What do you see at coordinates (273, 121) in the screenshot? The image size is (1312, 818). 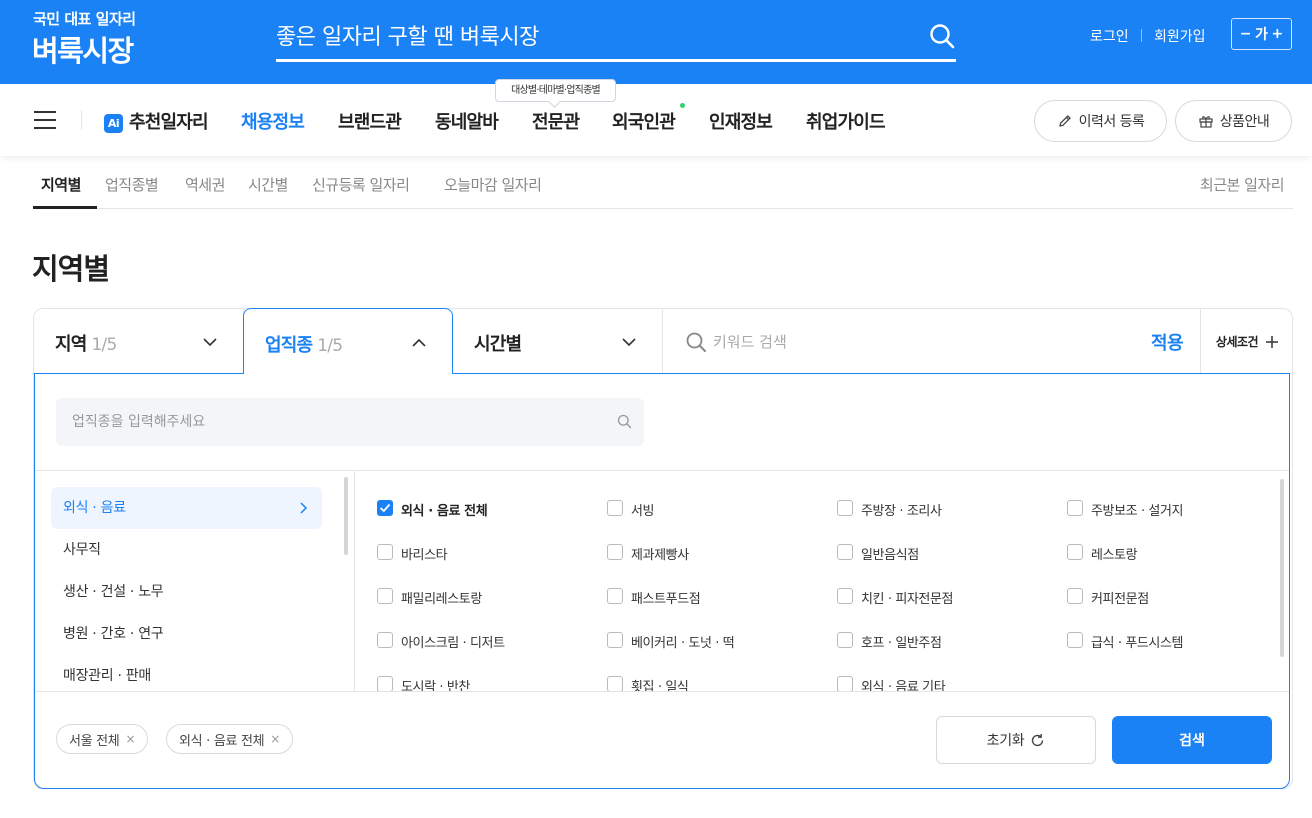 I see `nav-item-jobs: 채용정보` at bounding box center [273, 121].